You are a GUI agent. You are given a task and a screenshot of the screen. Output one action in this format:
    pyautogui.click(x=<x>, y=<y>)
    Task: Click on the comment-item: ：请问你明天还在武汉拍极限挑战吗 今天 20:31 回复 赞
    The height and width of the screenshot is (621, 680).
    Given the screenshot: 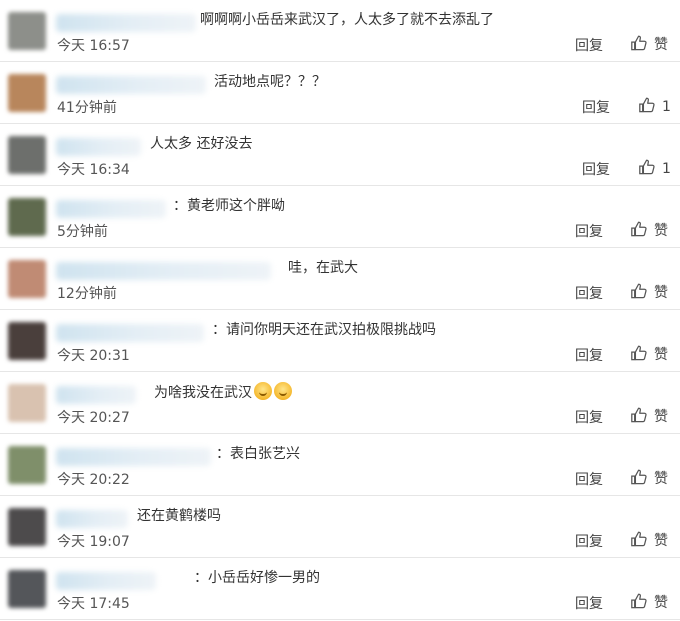 What is the action you would take?
    pyautogui.click(x=340, y=341)
    